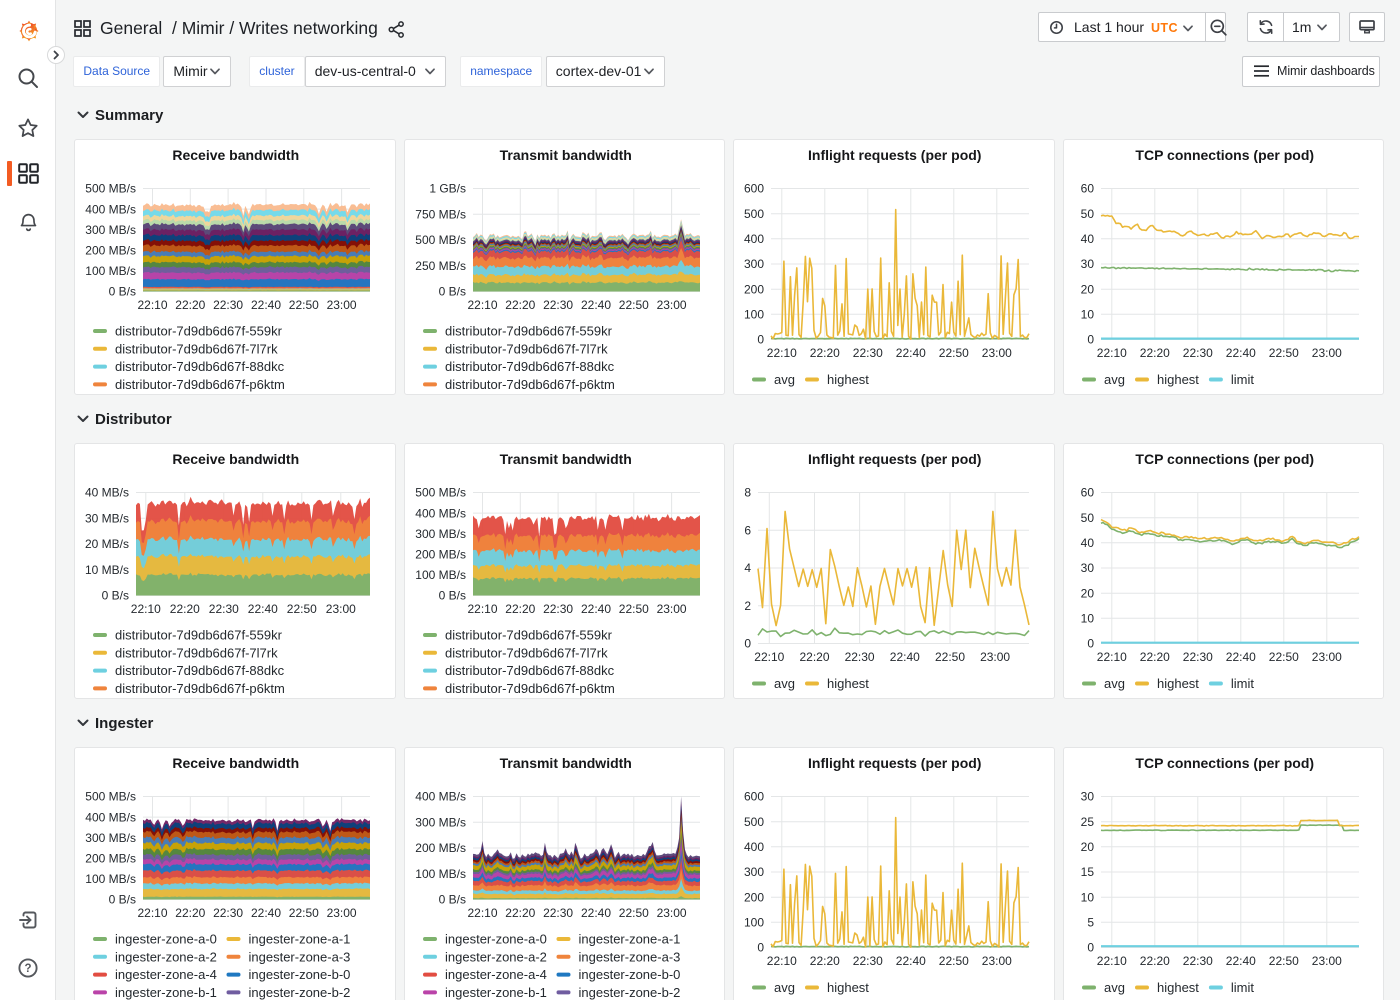 Image resolution: width=1400 pixels, height=1000 pixels. I want to click on svg-text: 1 GB/s, so click(447, 188).